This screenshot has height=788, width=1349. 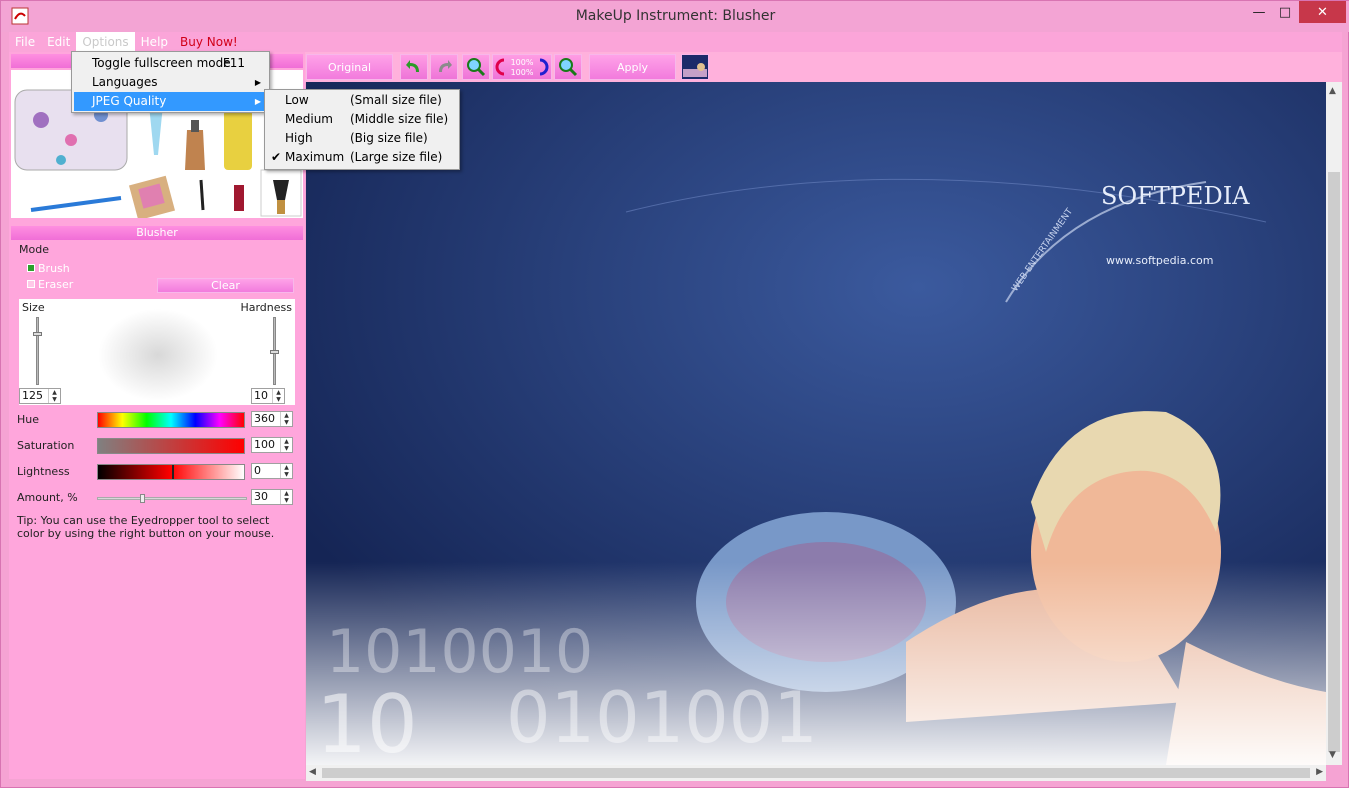 I want to click on scroll-left-icon: ◀, so click(x=312, y=772).